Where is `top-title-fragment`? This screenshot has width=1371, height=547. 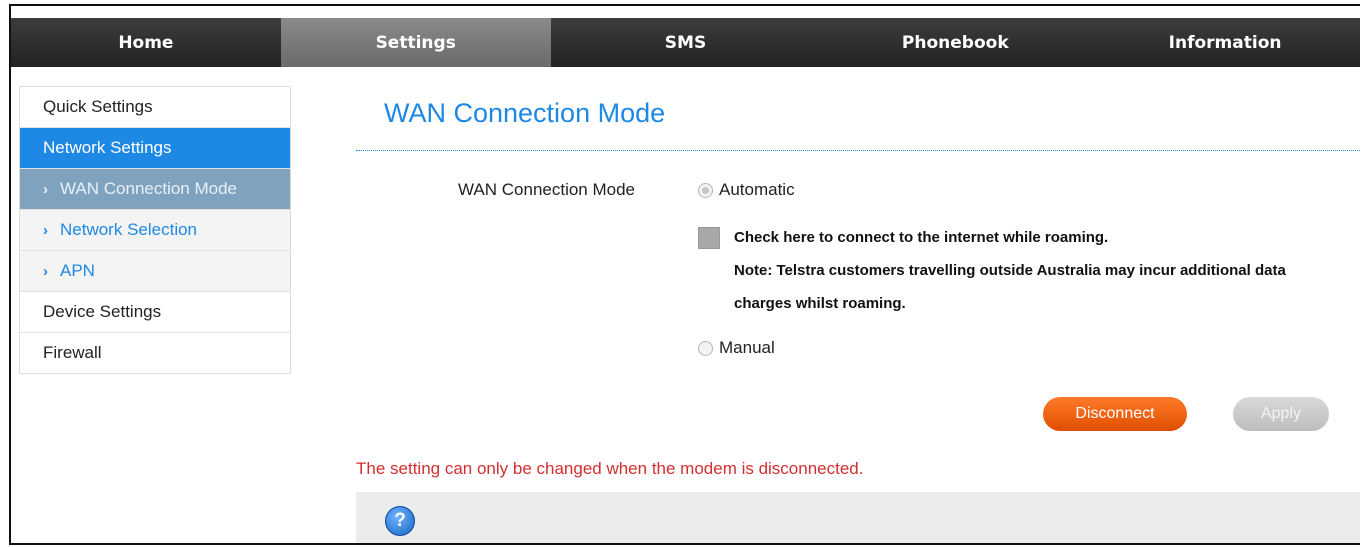
top-title-fragment is located at coordinates (211, 9).